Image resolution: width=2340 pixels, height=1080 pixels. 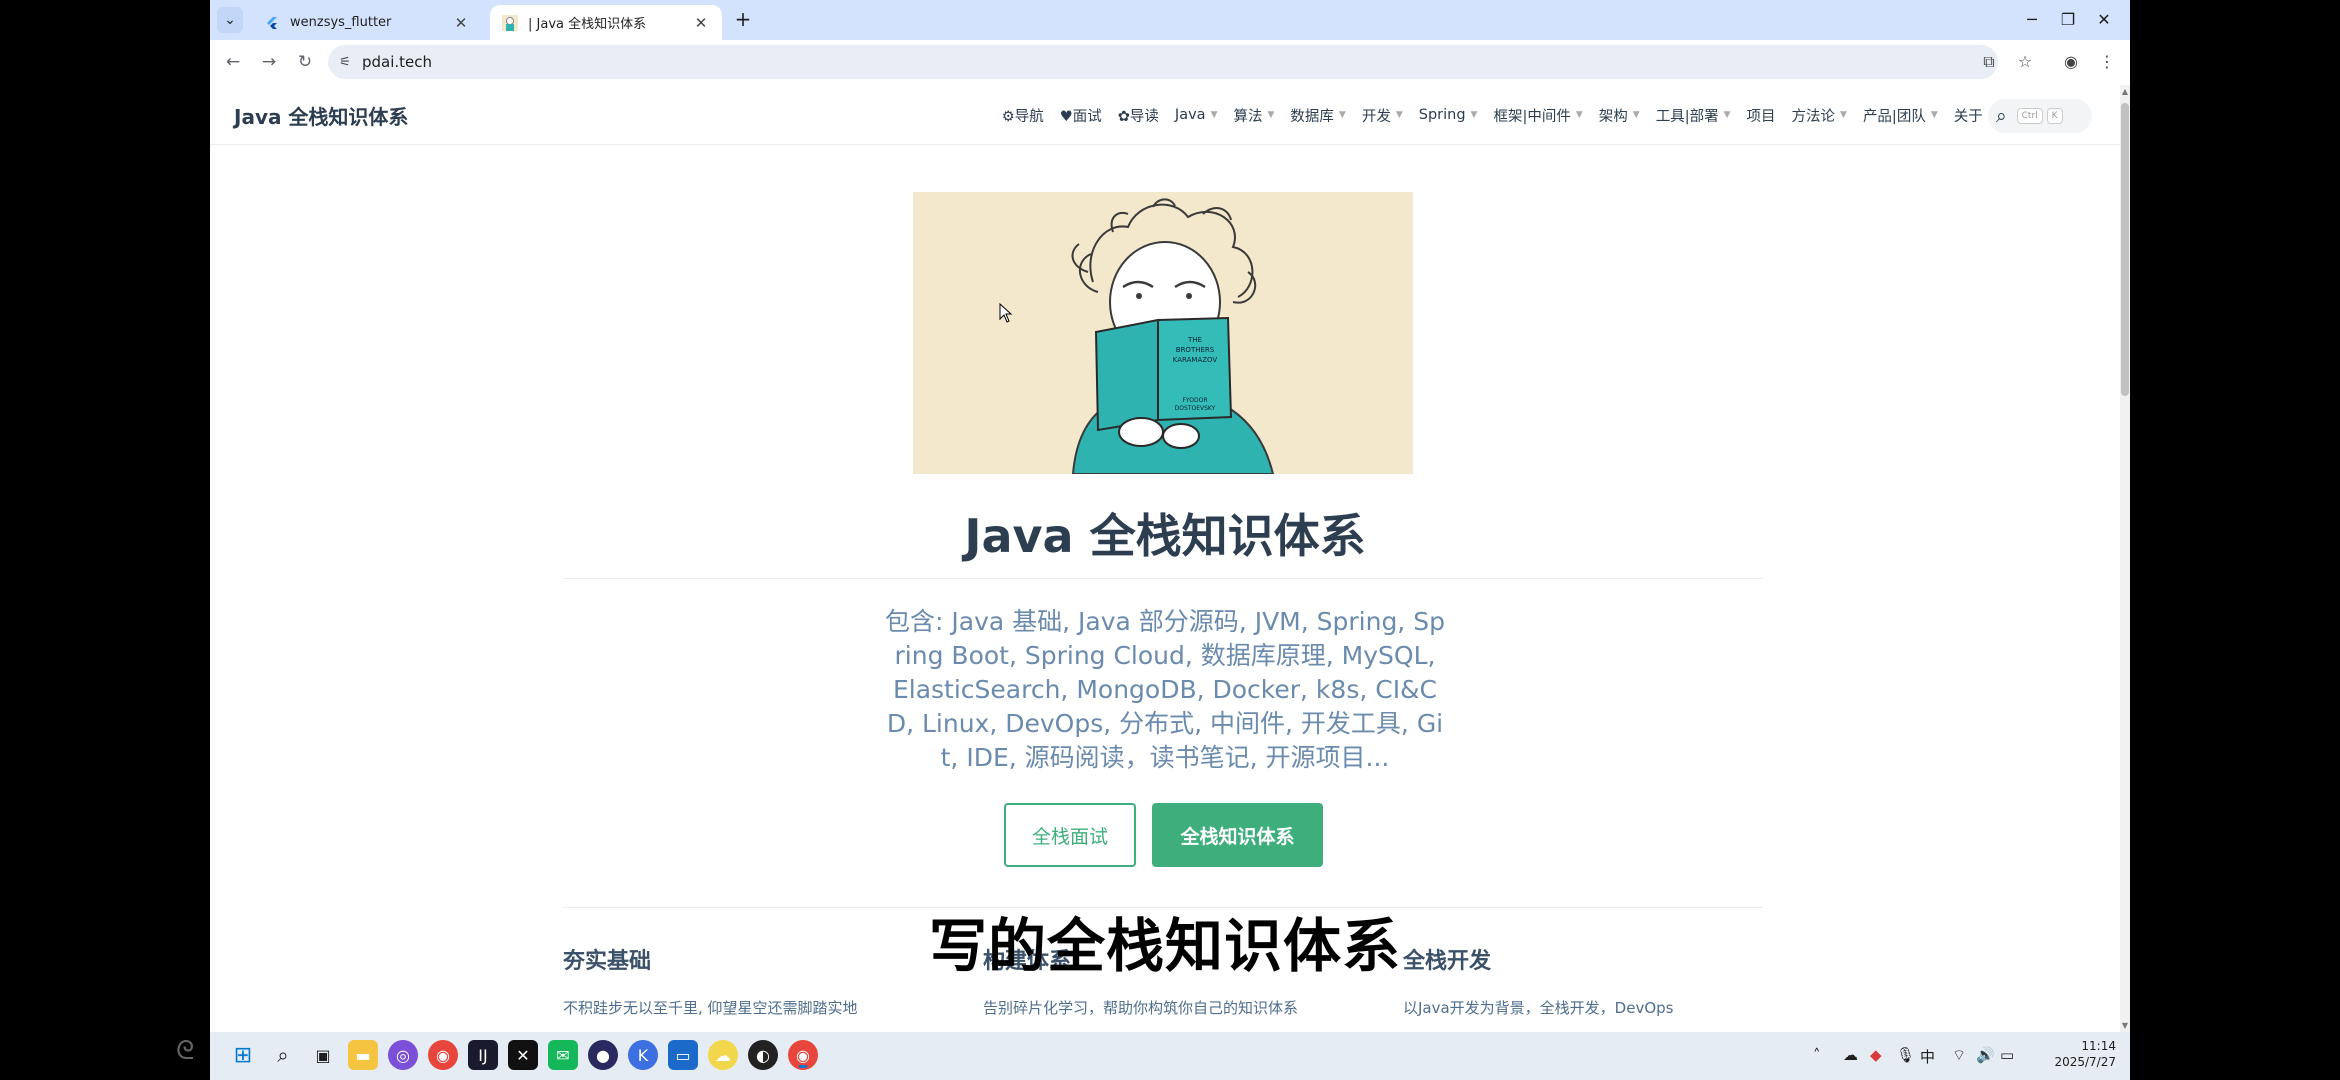 What do you see at coordinates (1194, 340) in the screenshot?
I see `svg-text: THE` at bounding box center [1194, 340].